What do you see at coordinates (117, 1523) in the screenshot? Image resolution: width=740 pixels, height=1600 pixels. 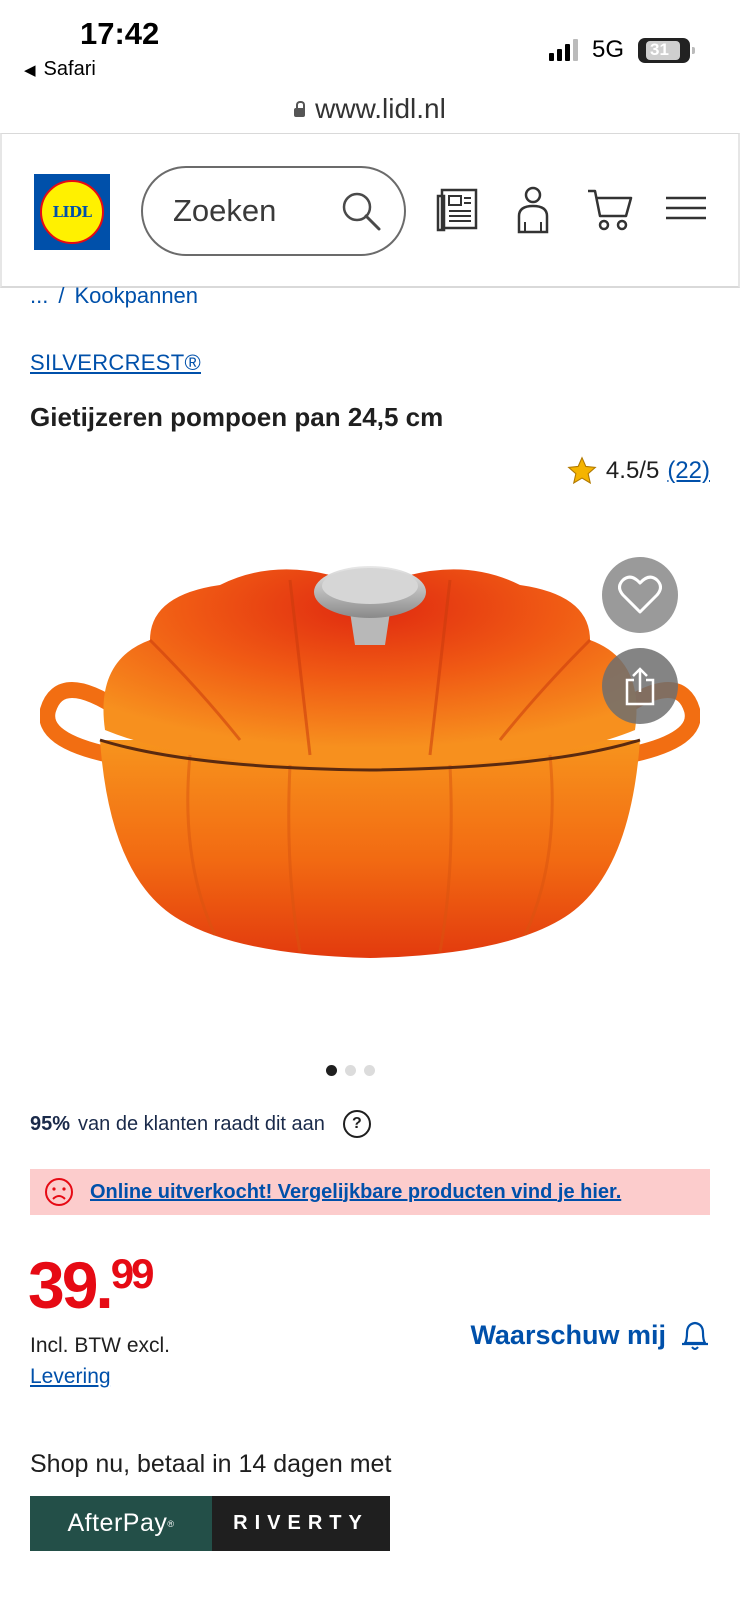 I see `afterpay-label: AfterPay` at bounding box center [117, 1523].